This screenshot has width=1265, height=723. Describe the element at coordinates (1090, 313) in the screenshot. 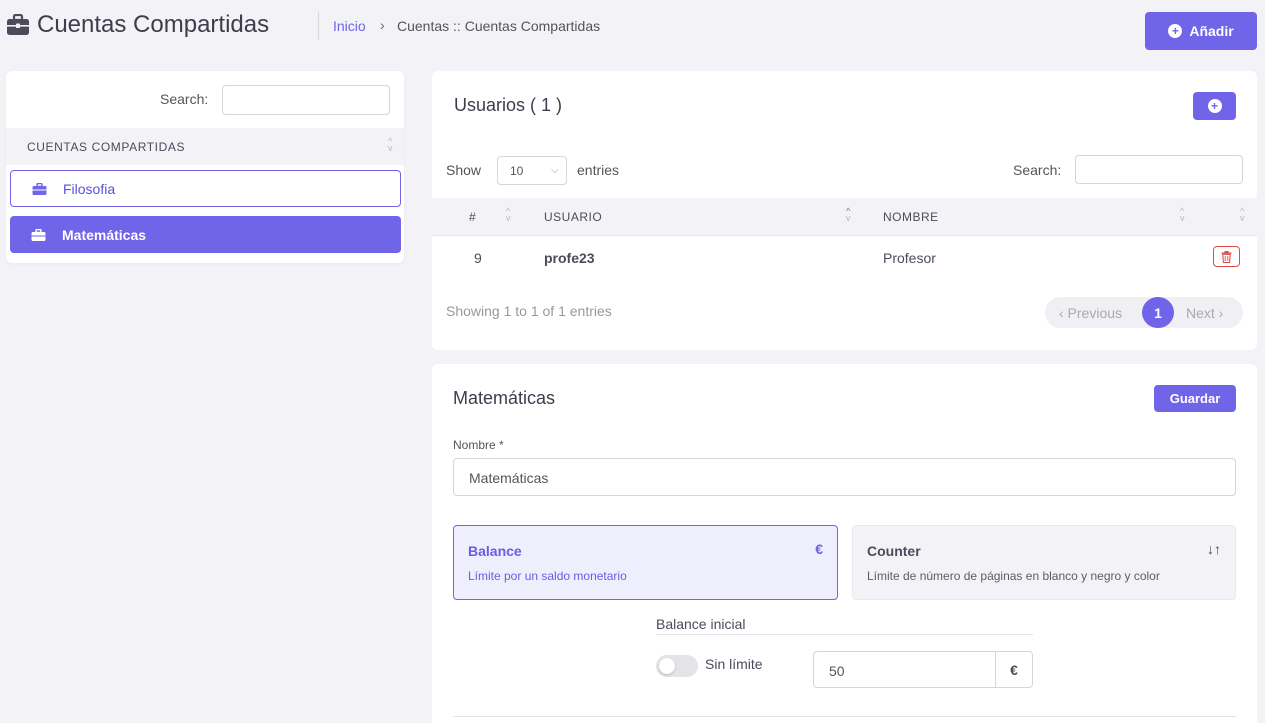

I see `previous-page-button: ‹ Previous` at that location.